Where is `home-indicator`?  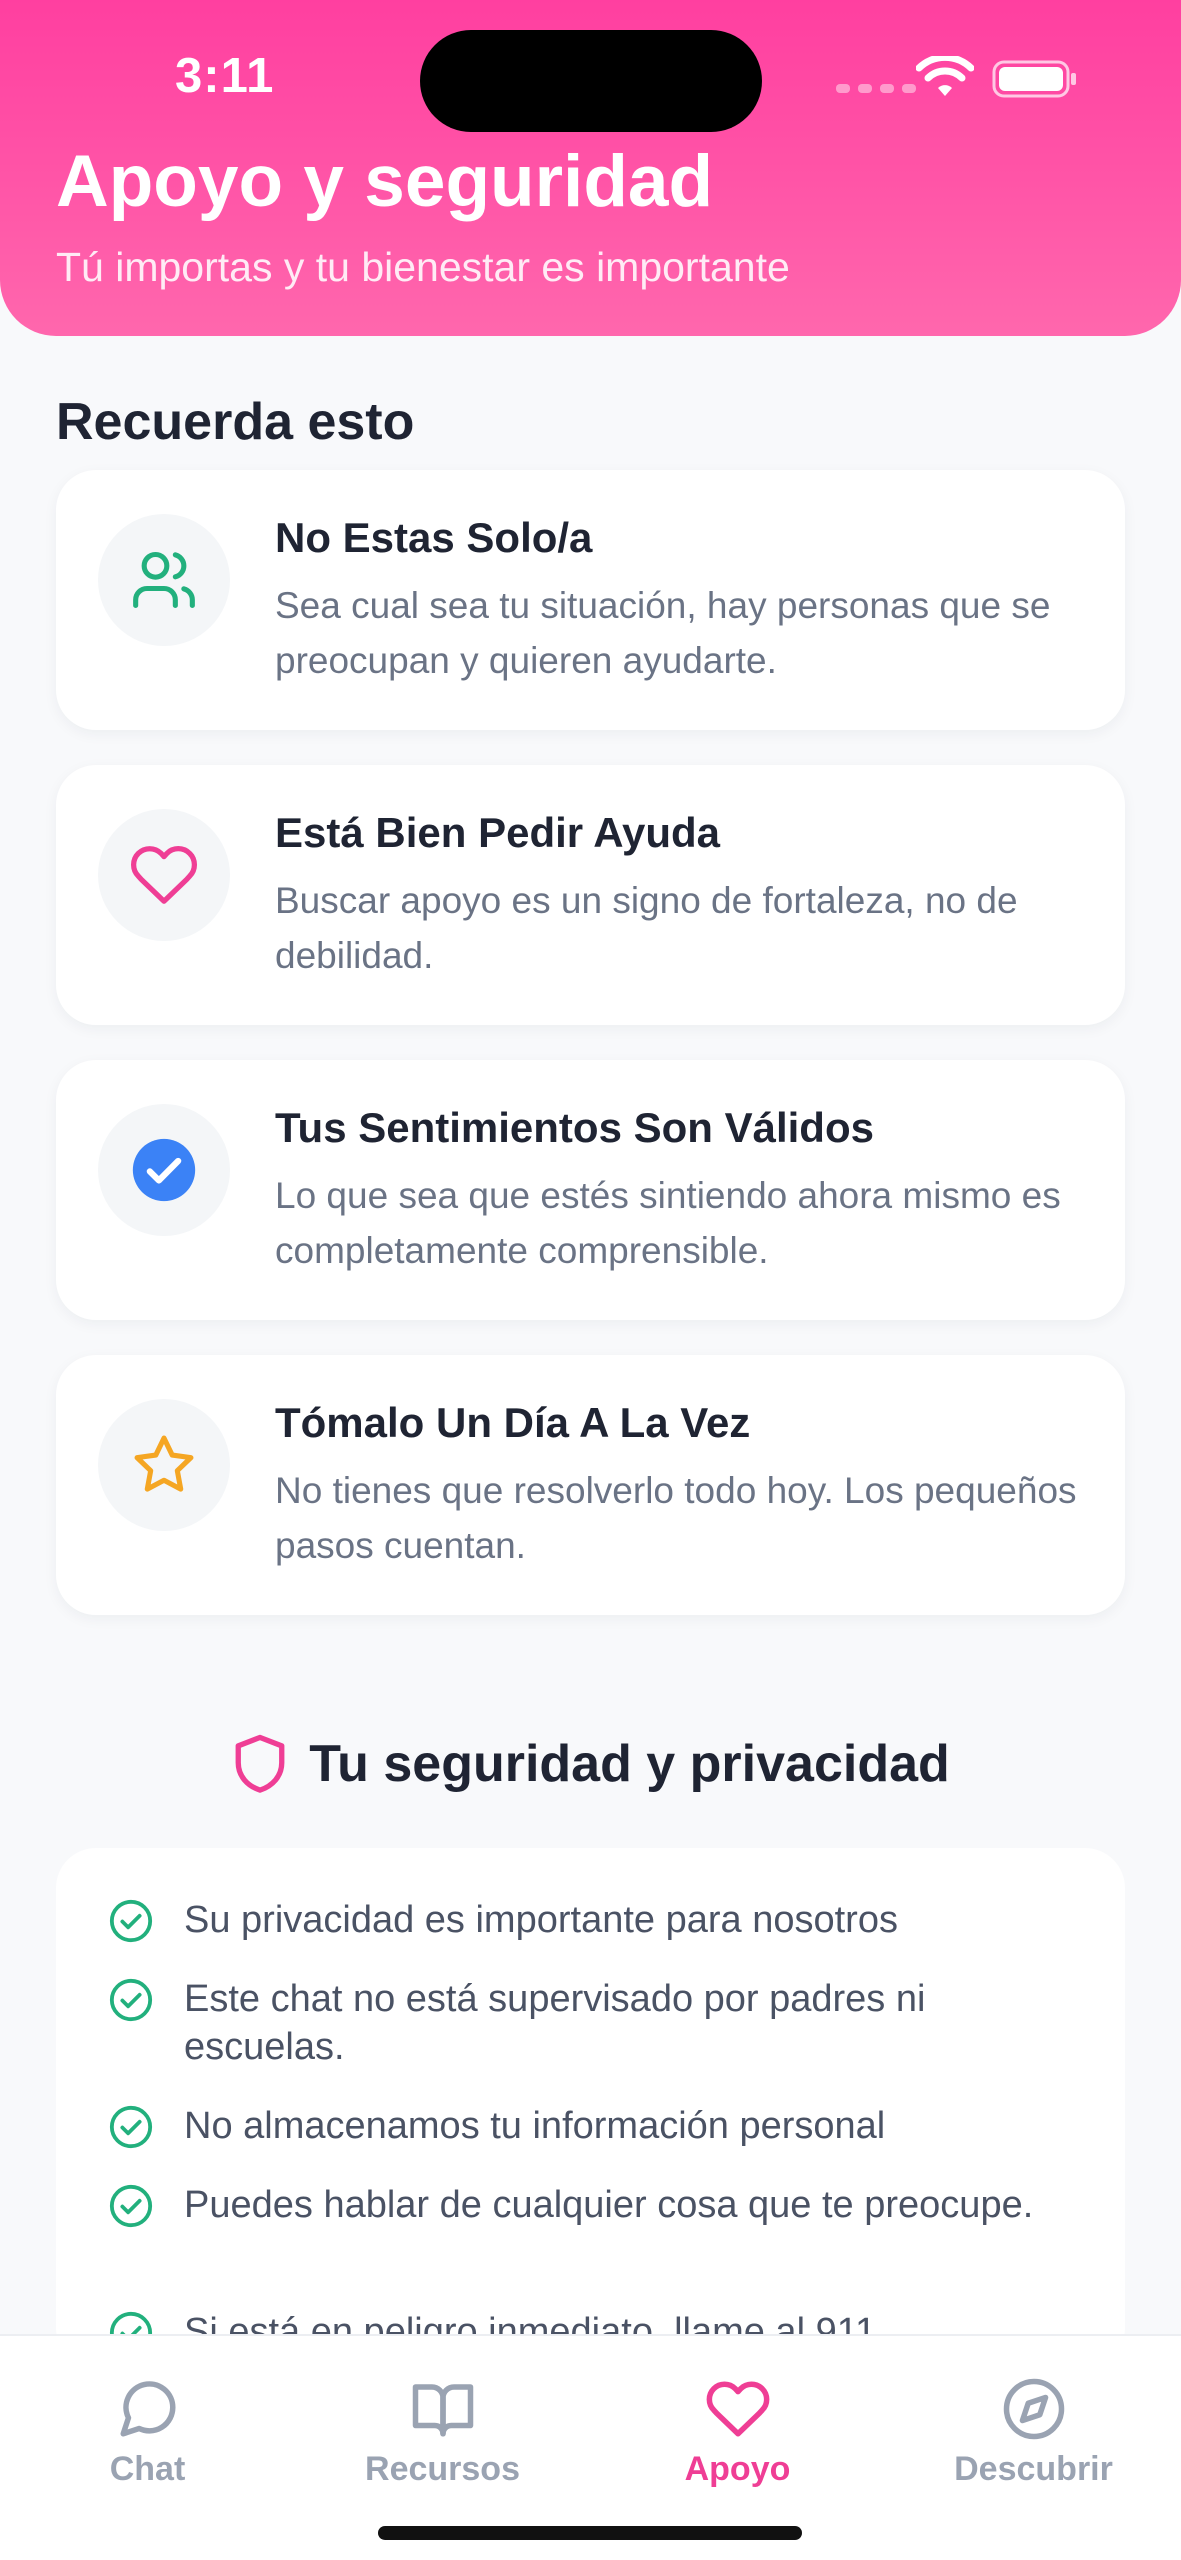 home-indicator is located at coordinates (590, 2533).